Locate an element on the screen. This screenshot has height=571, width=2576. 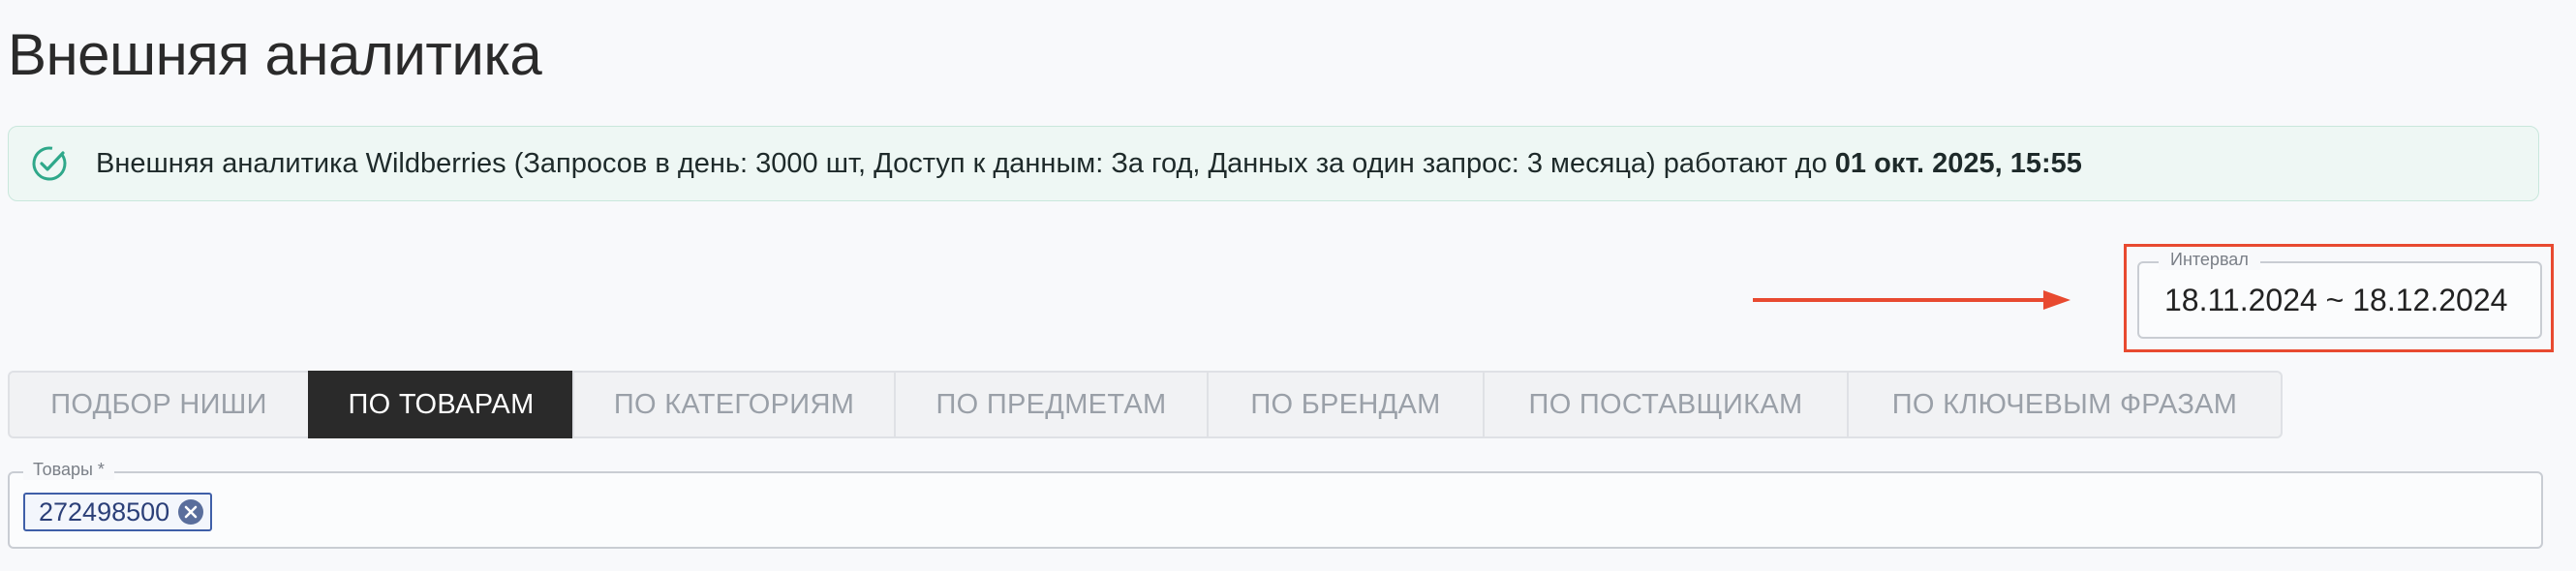
product-chip: 272498500 is located at coordinates (118, 512).